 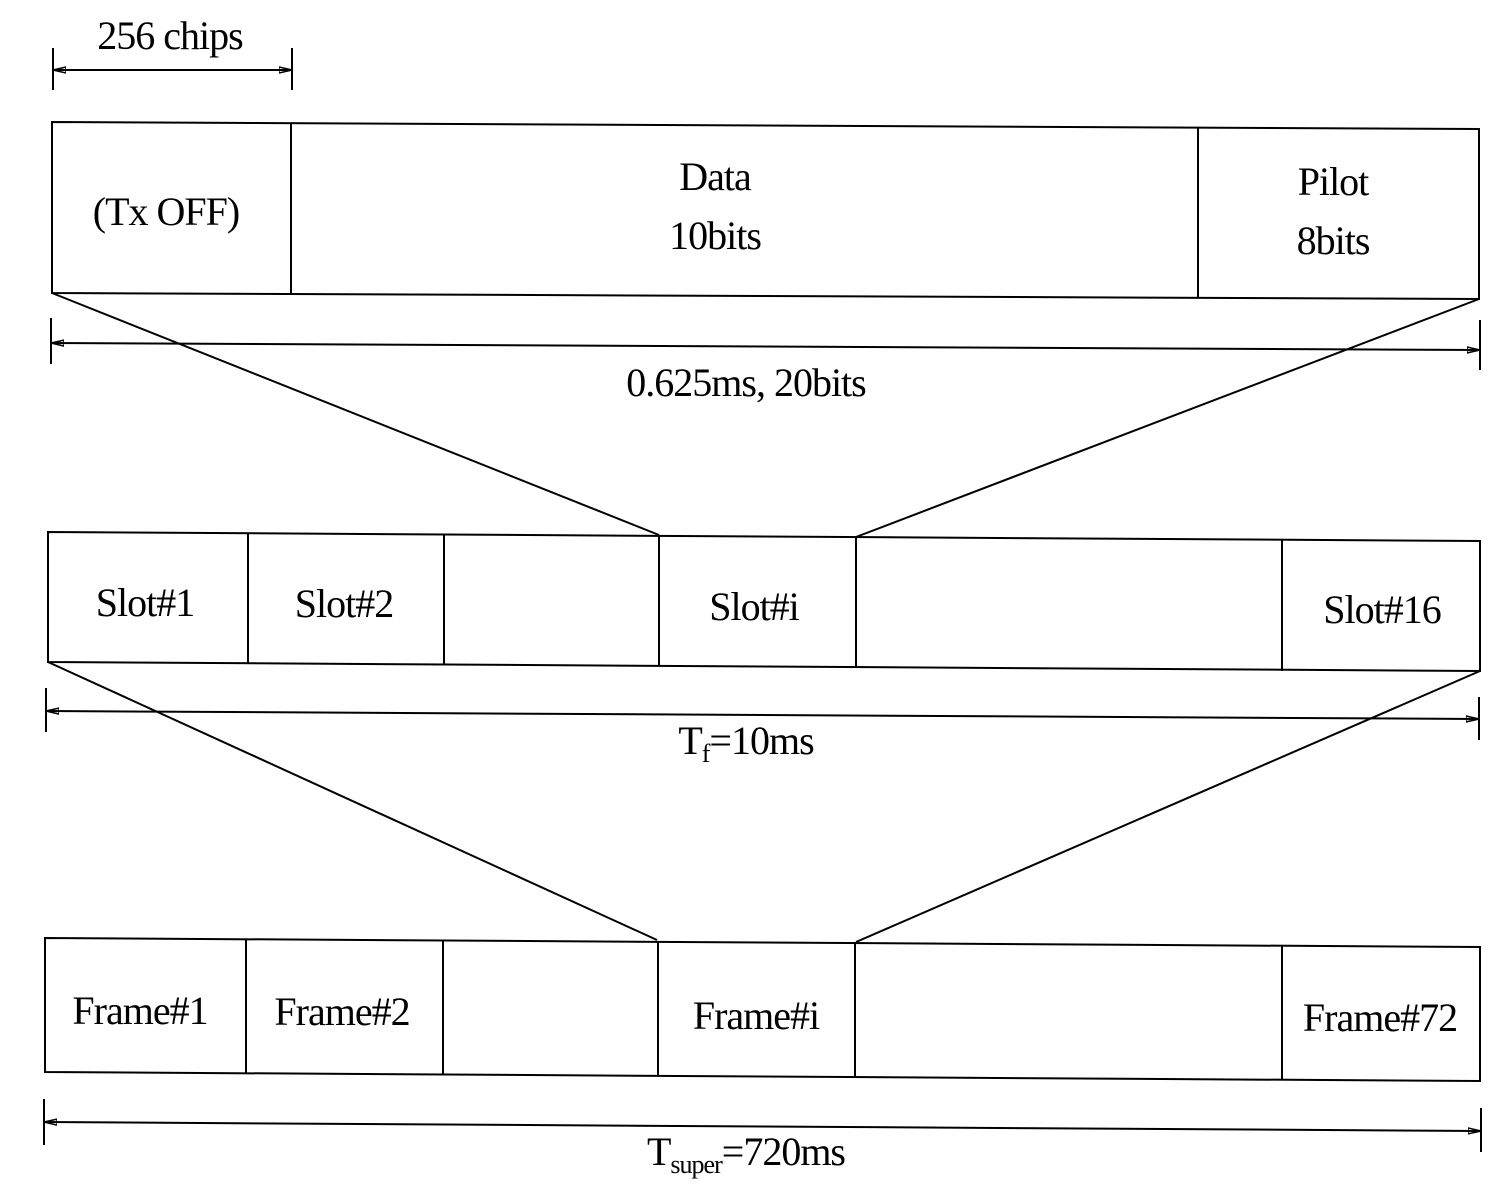 I want to click on chips-label: 256 chips, so click(x=170, y=35).